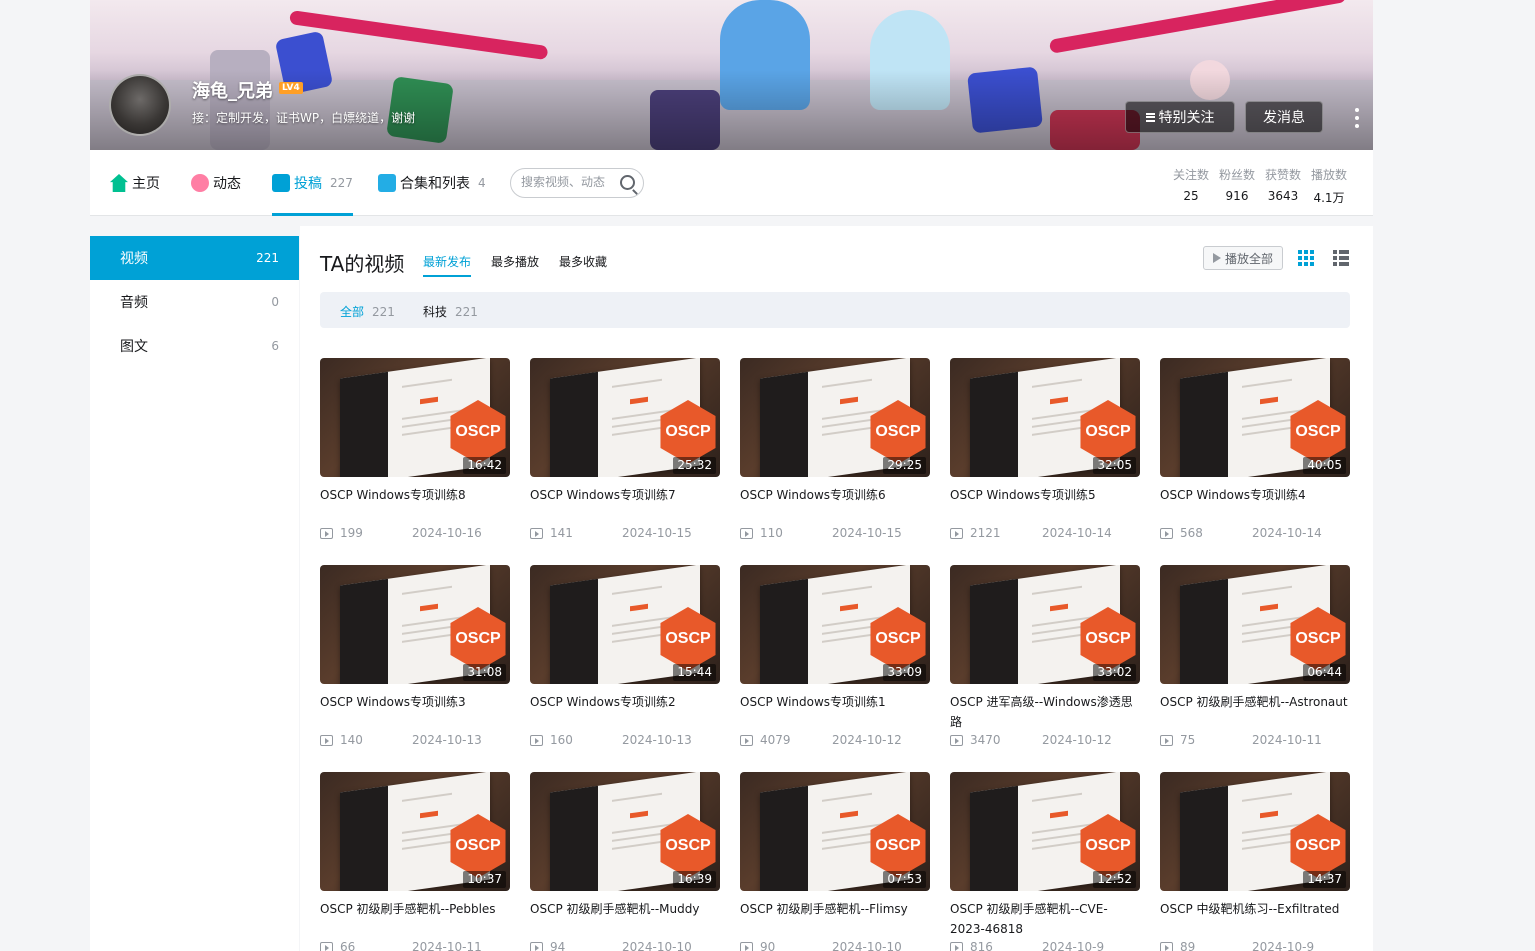 The image size is (1535, 951). I want to click on video-title: OSCP Windows专项训练6, so click(835, 505).